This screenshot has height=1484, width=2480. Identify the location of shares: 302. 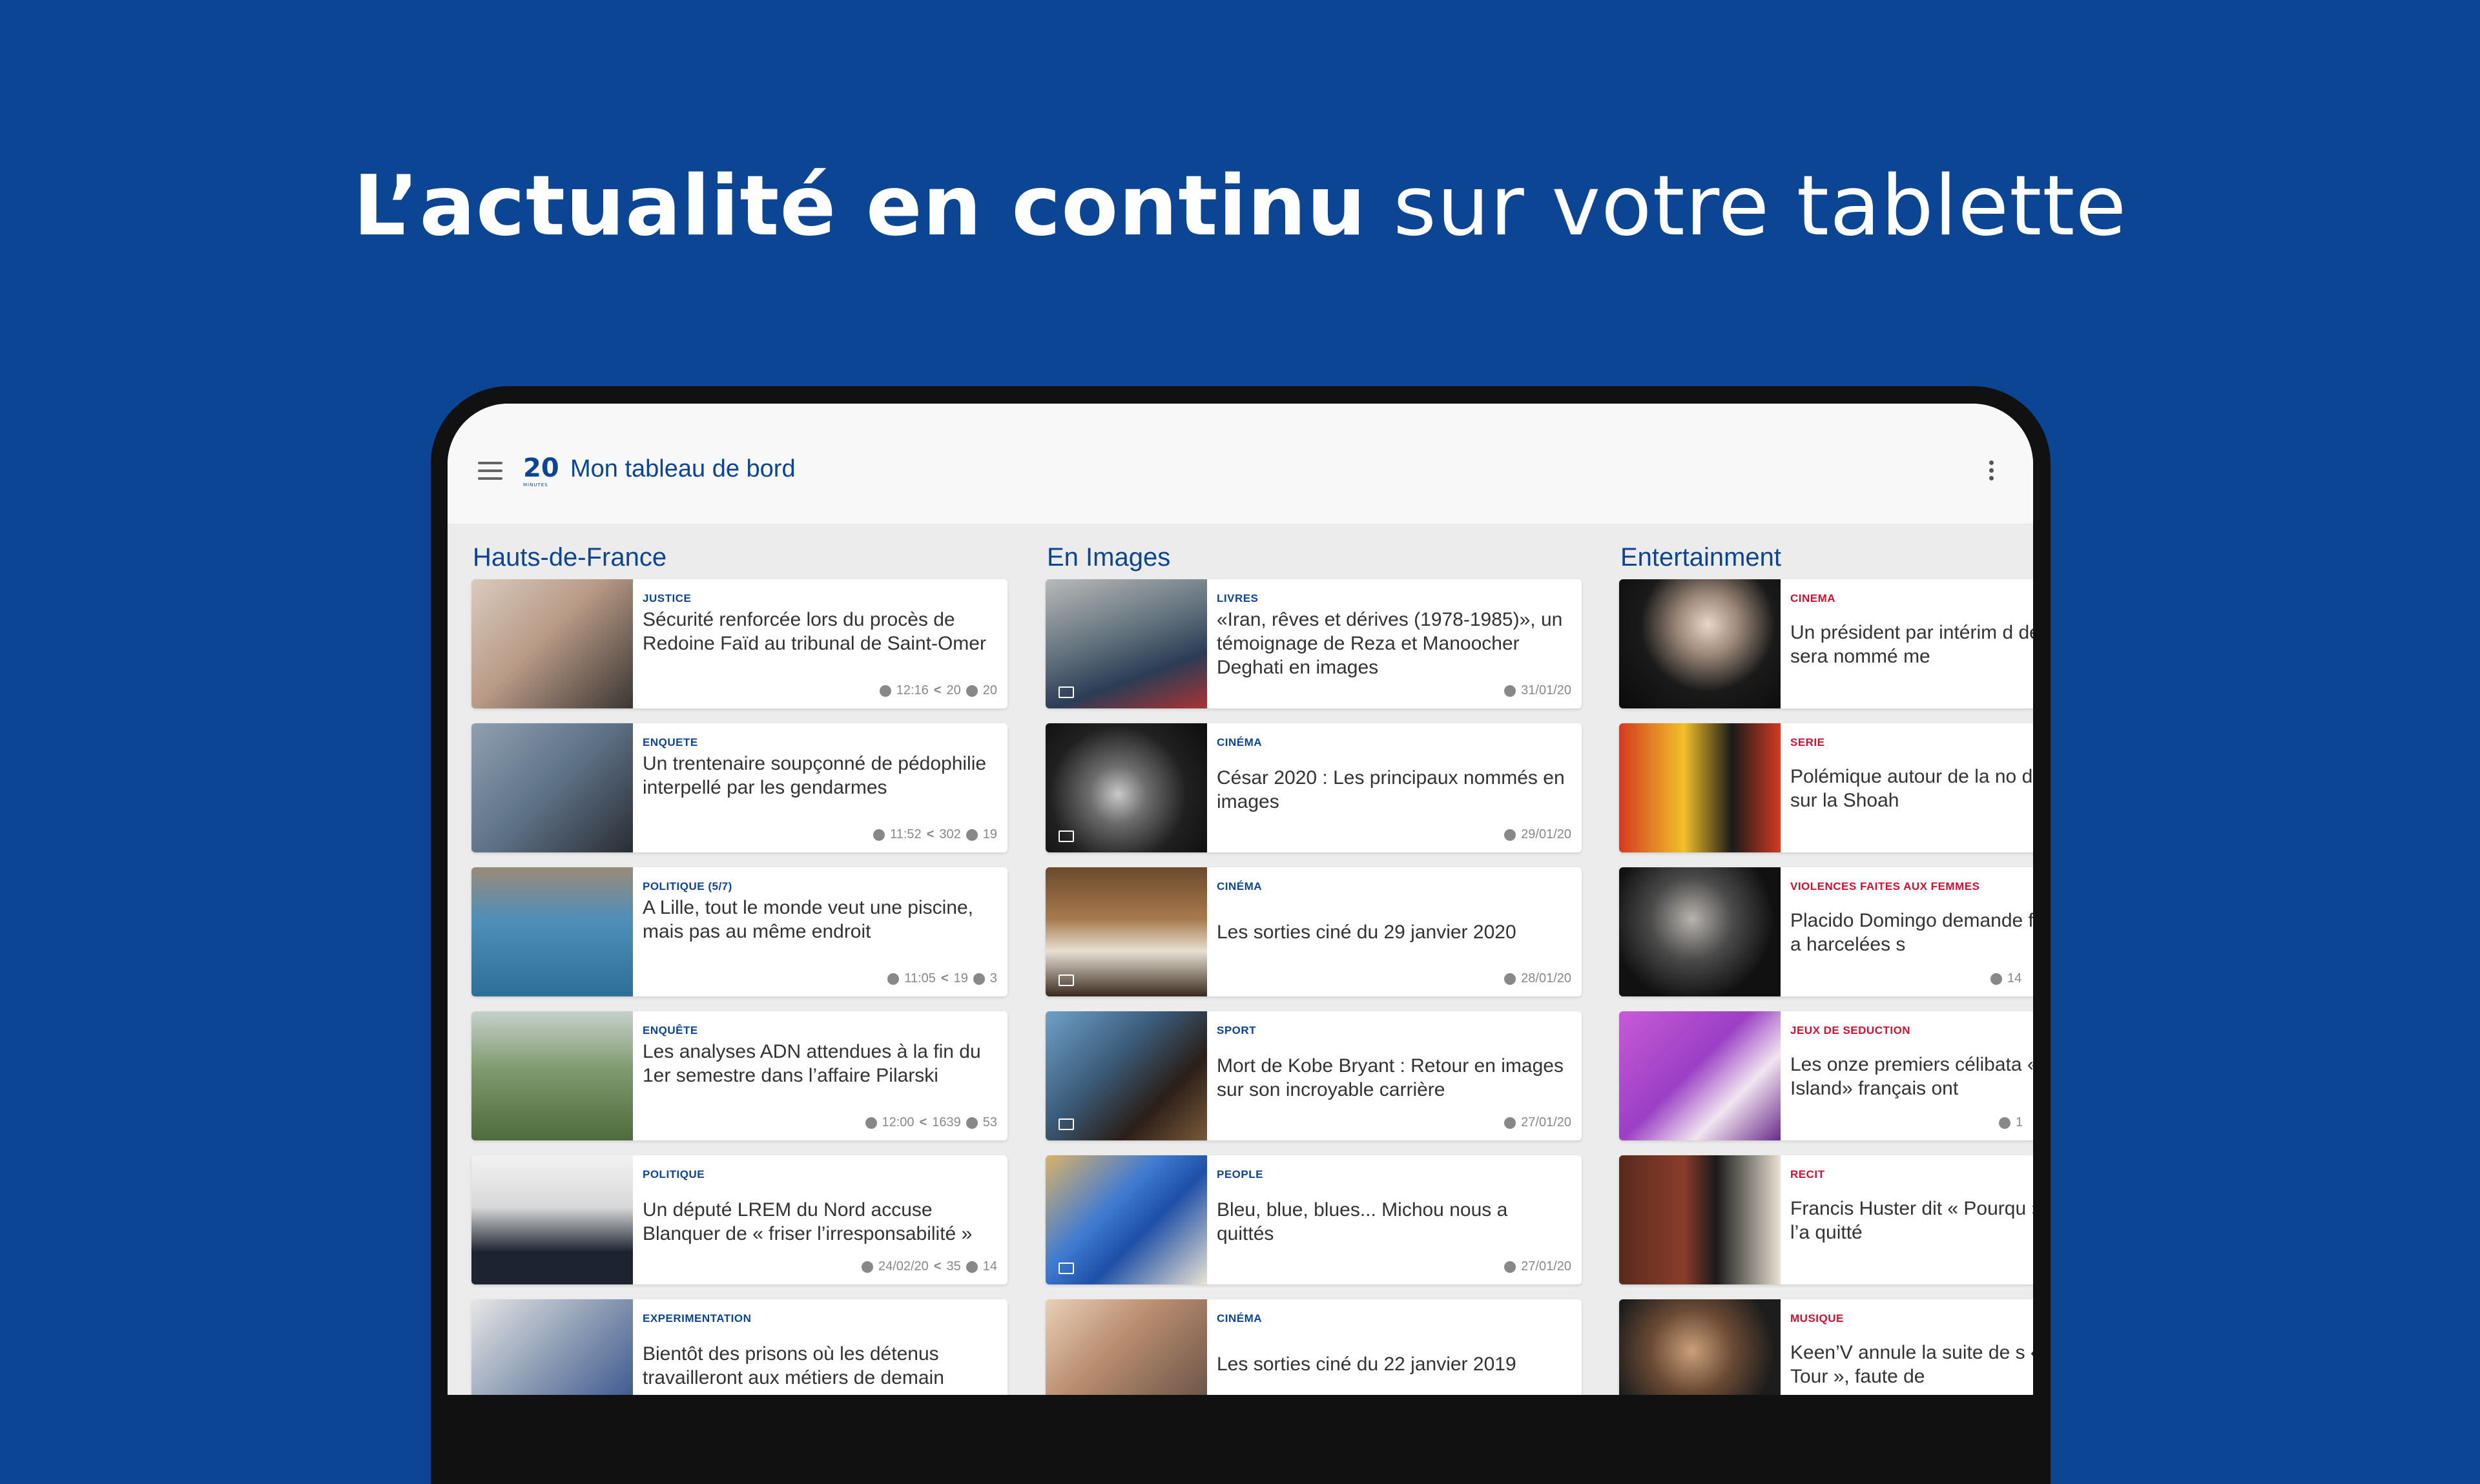
(950, 834).